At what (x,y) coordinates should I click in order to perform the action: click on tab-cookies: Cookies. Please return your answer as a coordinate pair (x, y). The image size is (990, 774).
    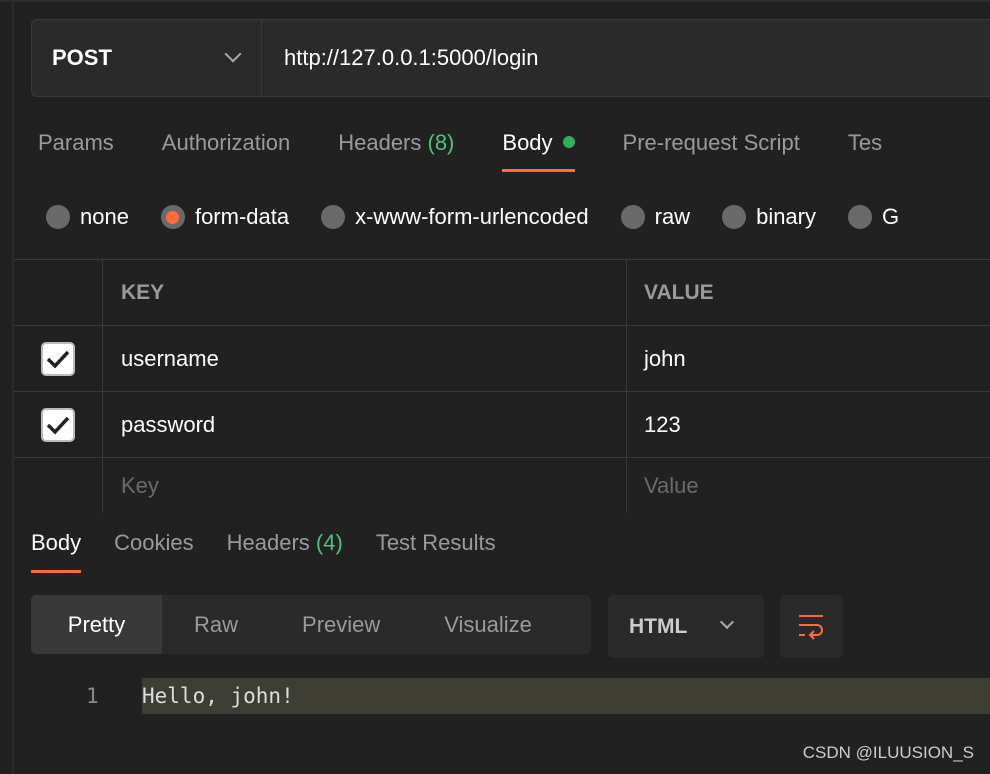
    Looking at the image, I should click on (153, 543).